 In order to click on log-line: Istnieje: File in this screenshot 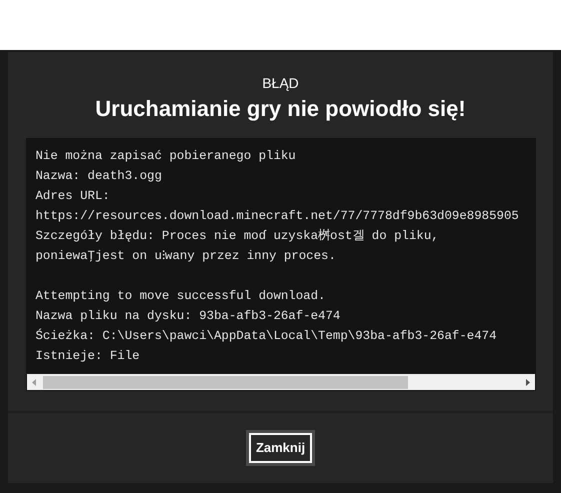, I will do `click(88, 356)`.